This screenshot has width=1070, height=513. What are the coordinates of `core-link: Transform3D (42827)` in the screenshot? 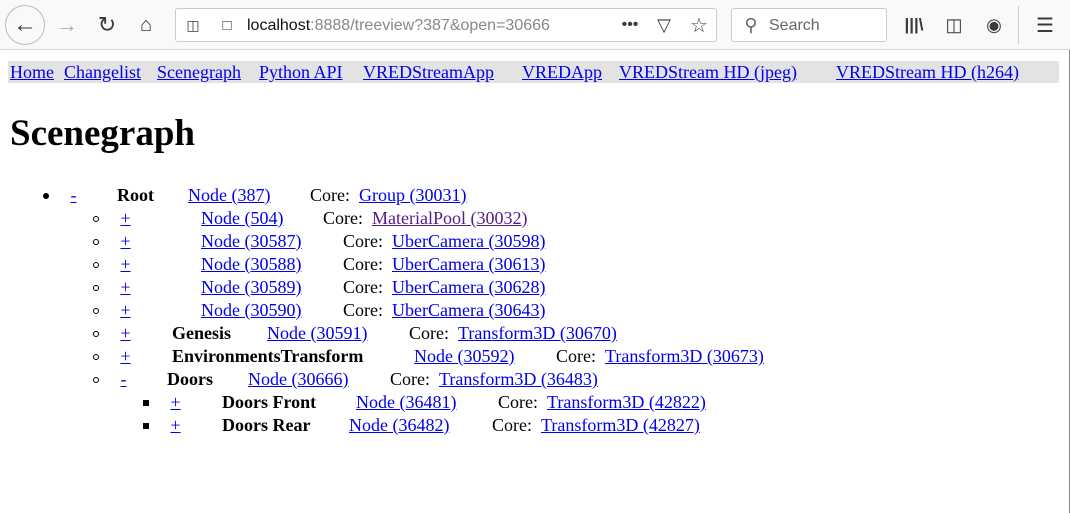 It's located at (620, 425).